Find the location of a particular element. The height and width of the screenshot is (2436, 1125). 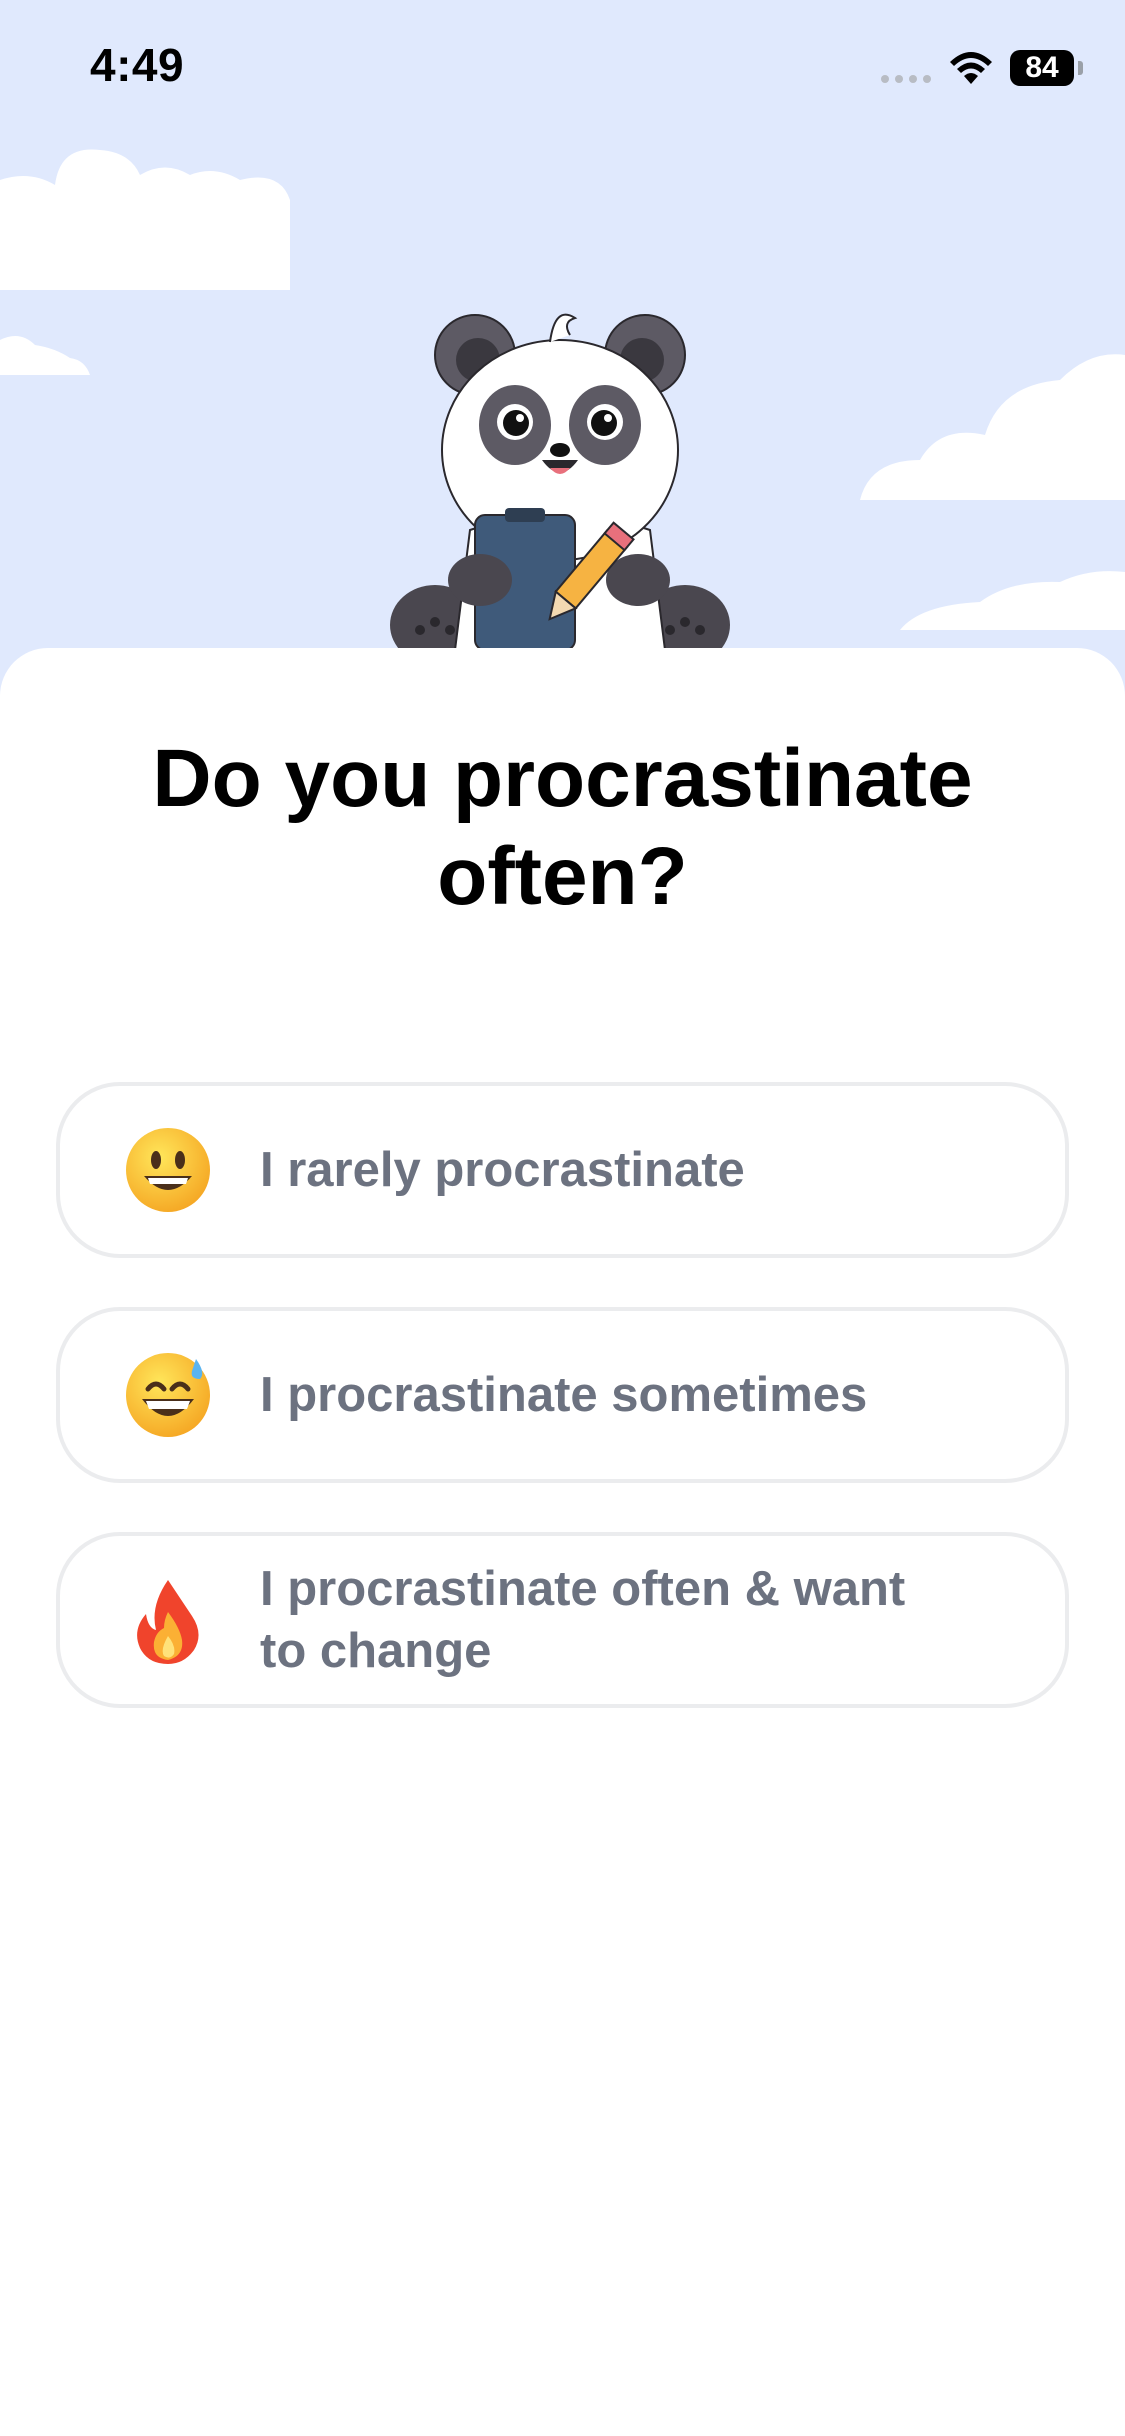

status-time: 4:49 is located at coordinates (137, 65).